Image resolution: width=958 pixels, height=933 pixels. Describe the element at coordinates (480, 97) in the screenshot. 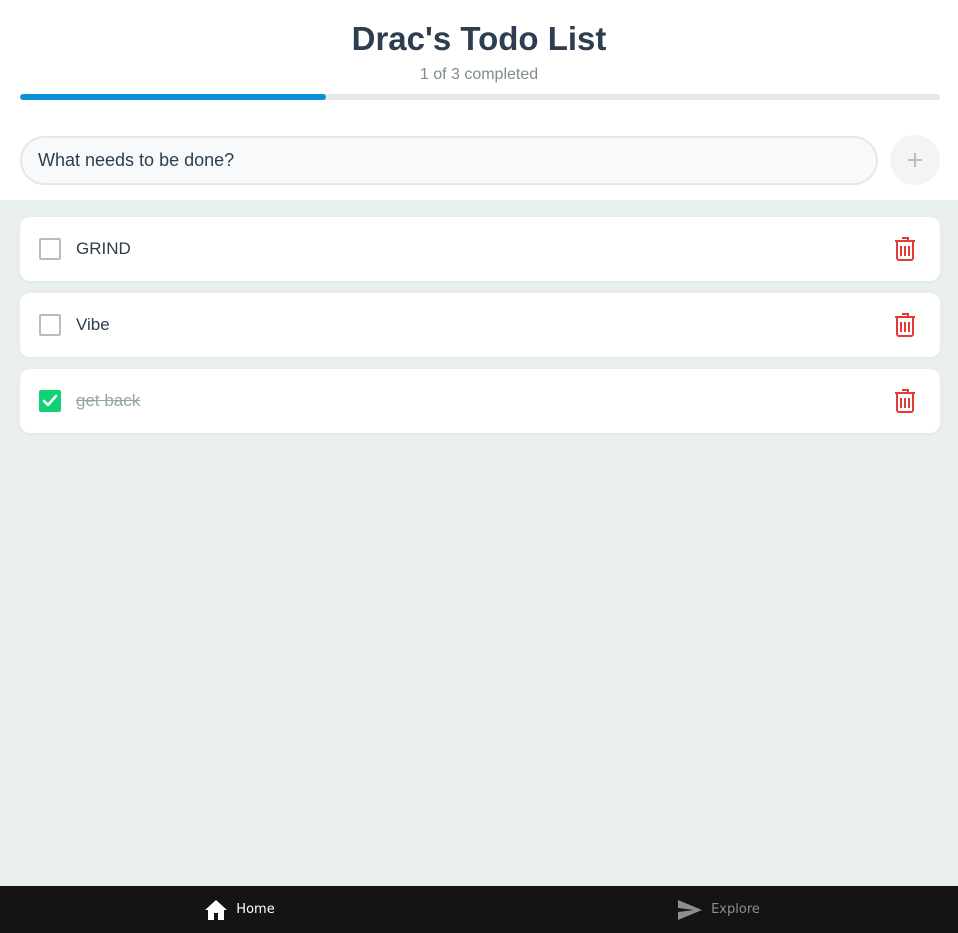

I see `progress-bar` at that location.